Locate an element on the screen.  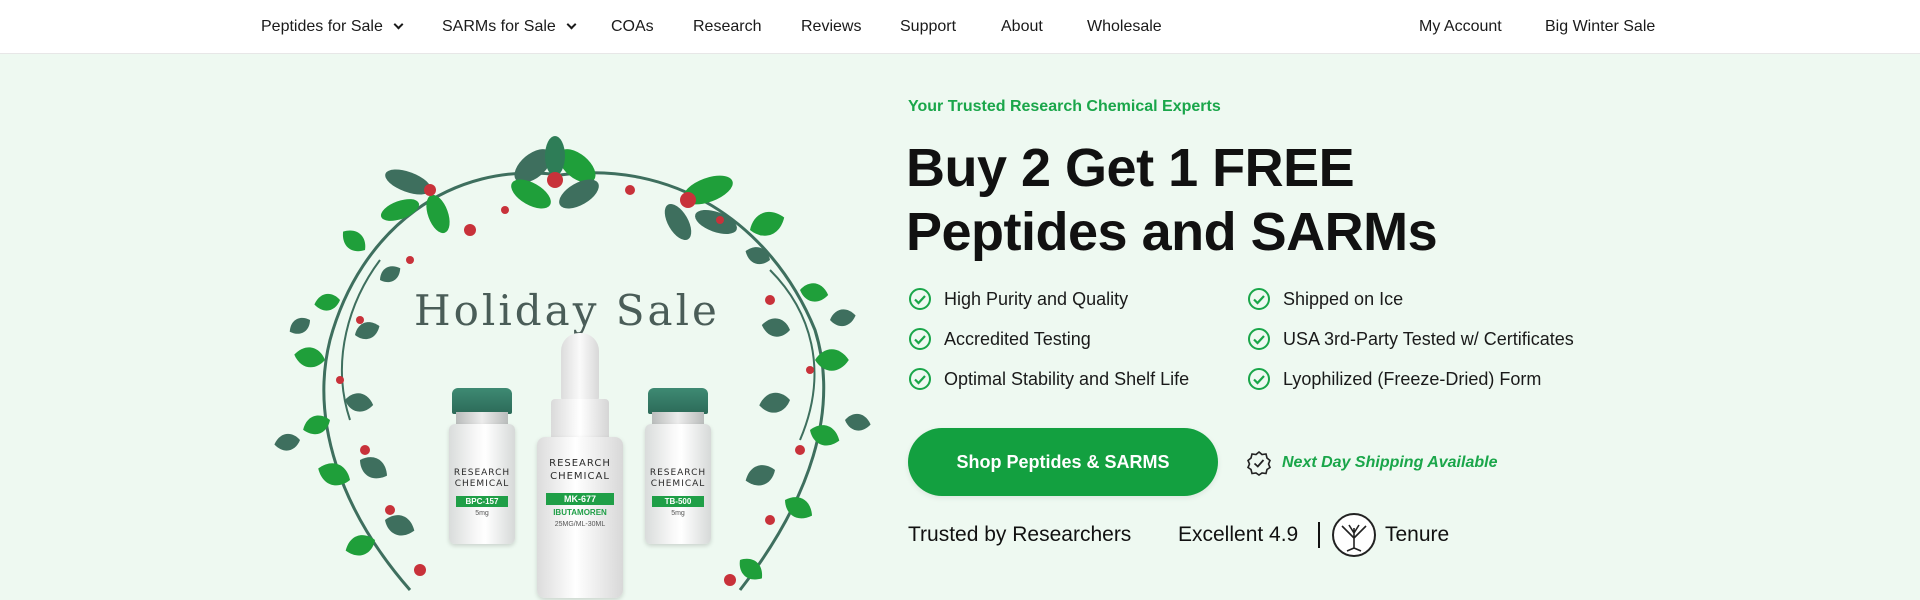
feature-item: Lyophilized (Freeze-Dried) Form is located at coordinates (1394, 379).